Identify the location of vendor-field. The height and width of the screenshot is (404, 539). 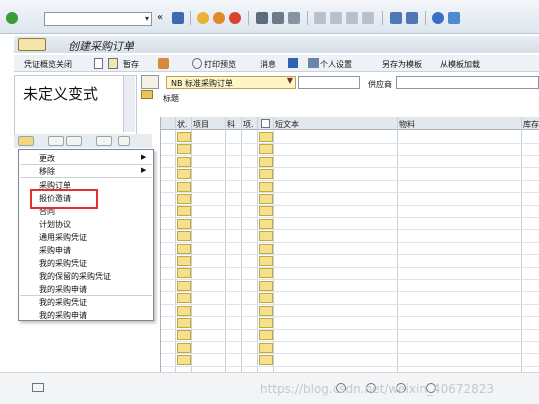
(467, 82).